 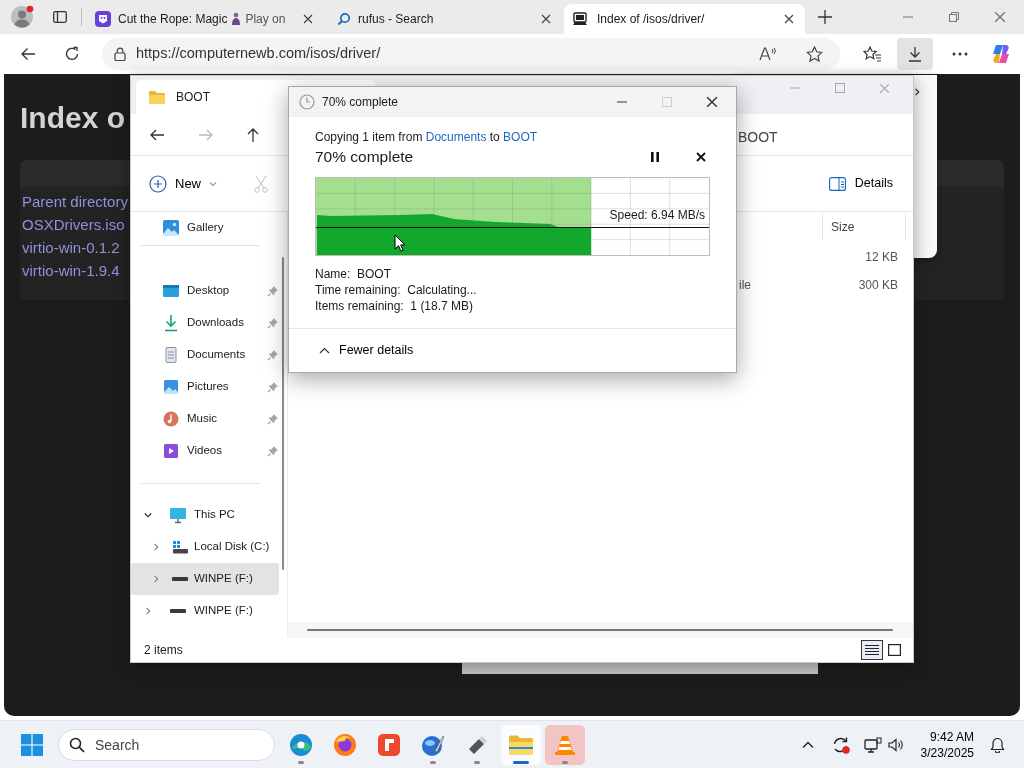 I want to click on details-view-icon, so click(x=872, y=650).